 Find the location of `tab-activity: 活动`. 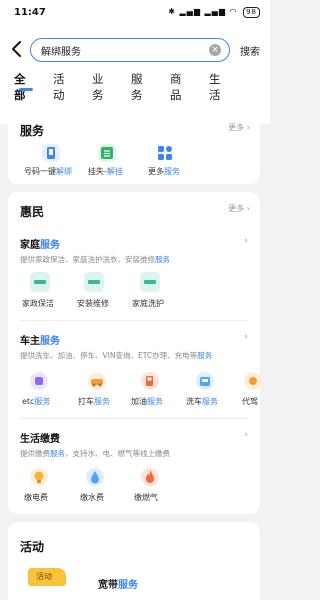

tab-activity: 活动 is located at coordinates (59, 87).